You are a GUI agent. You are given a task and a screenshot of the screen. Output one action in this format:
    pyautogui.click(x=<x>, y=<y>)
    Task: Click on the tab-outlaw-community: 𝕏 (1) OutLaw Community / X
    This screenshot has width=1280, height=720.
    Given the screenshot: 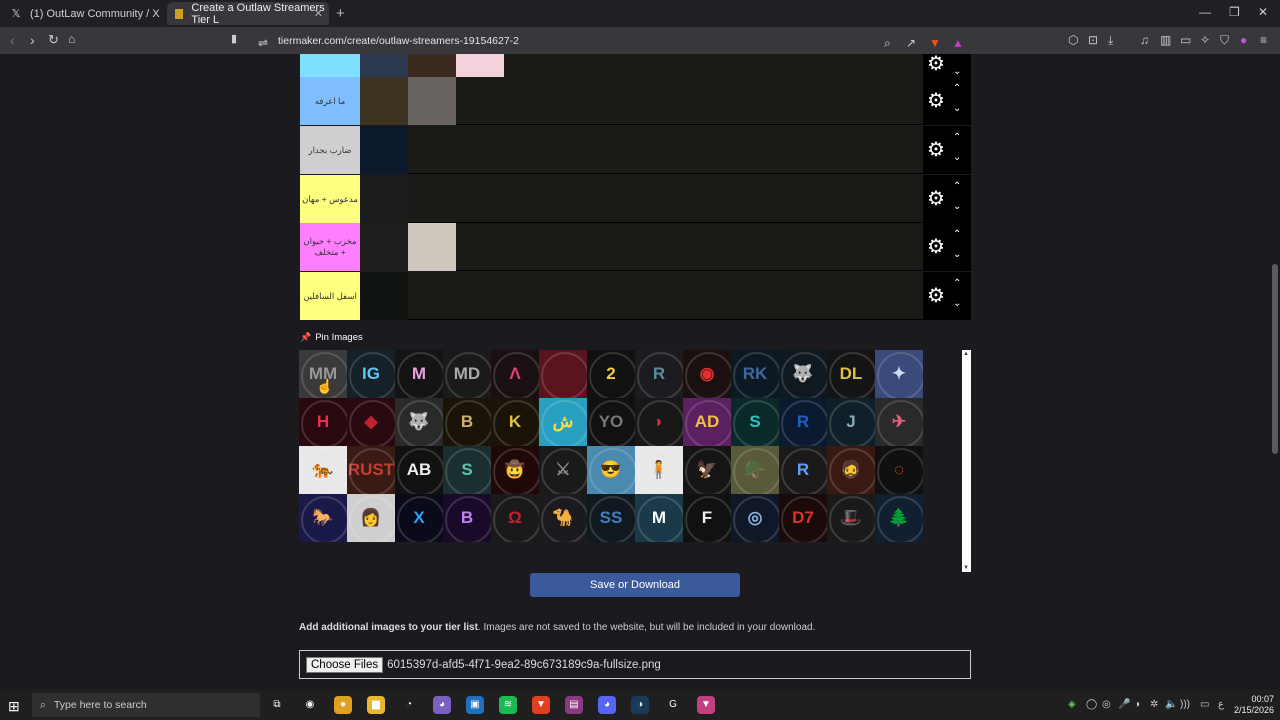 What is the action you would take?
    pyautogui.click(x=82, y=13)
    